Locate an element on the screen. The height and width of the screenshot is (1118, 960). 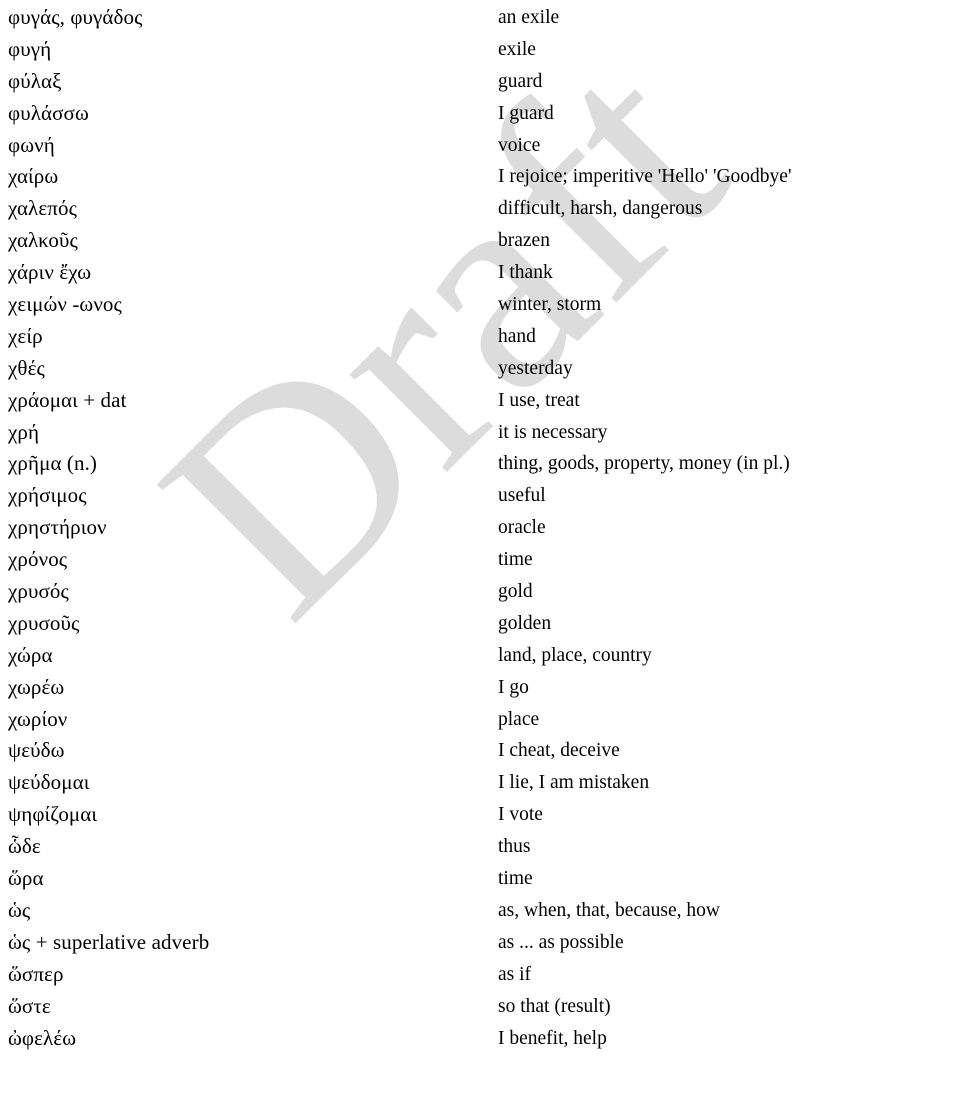
vocab-row: ψηφίζομαι I vote is located at coordinates (480, 815).